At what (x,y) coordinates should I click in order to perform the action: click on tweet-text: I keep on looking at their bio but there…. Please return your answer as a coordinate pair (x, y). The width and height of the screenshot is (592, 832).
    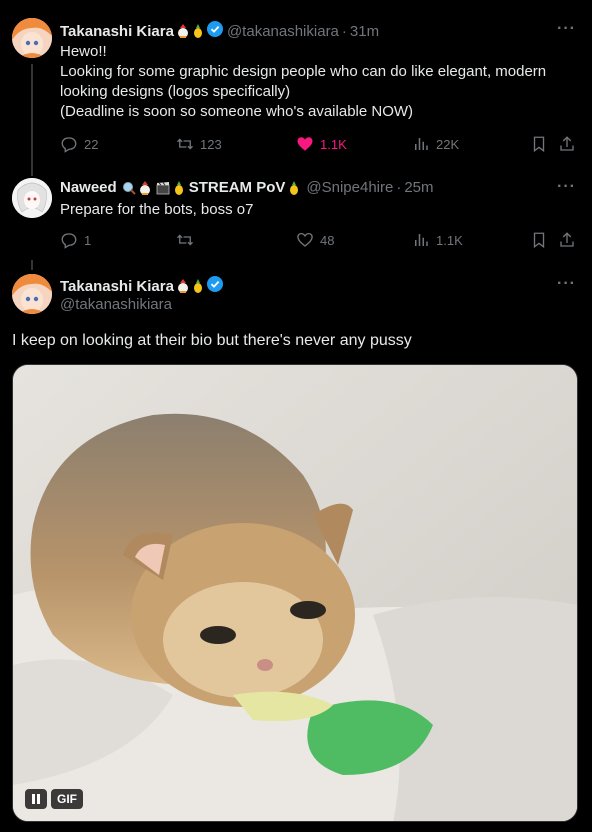
    Looking at the image, I should click on (212, 340).